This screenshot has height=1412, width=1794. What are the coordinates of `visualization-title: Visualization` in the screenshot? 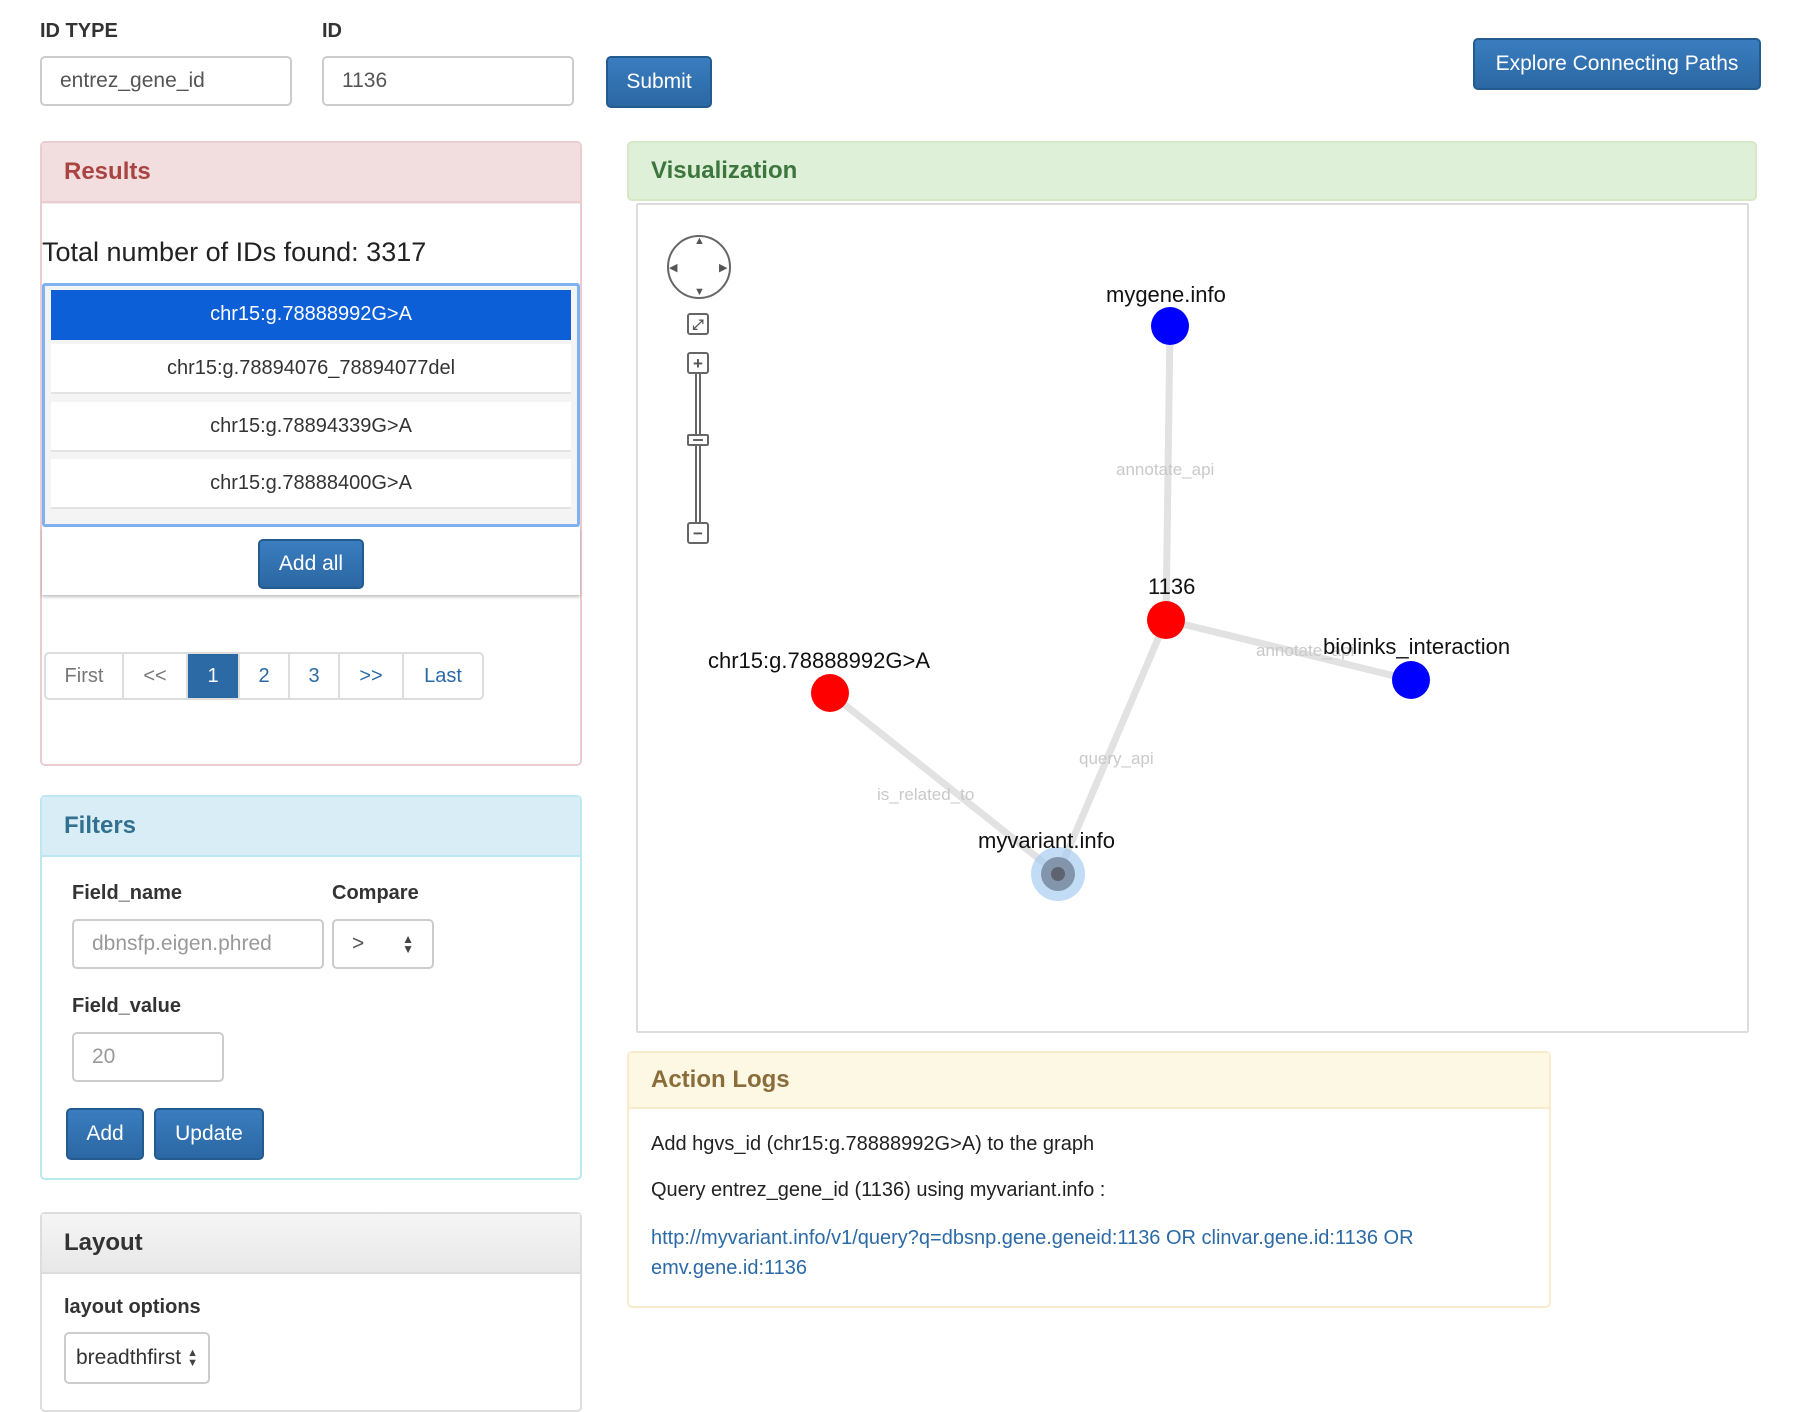 It's located at (724, 170).